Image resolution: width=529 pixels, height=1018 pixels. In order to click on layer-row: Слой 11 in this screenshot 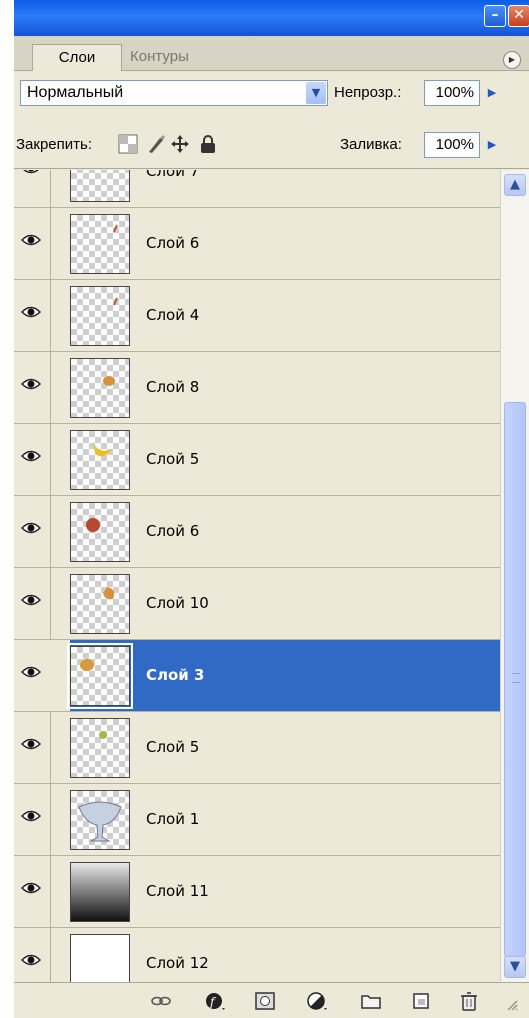, I will do `click(257, 892)`.